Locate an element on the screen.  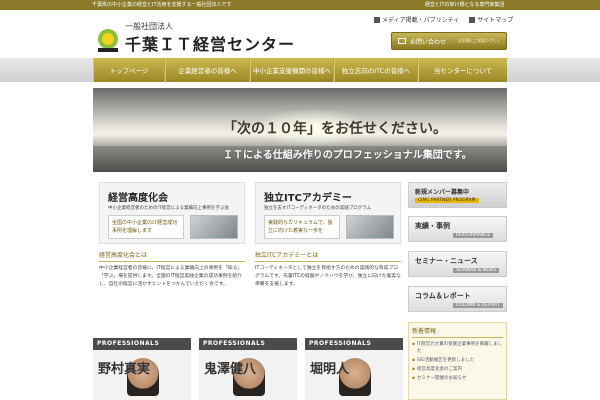
professional-name: 野村真実 is located at coordinates (124, 369).